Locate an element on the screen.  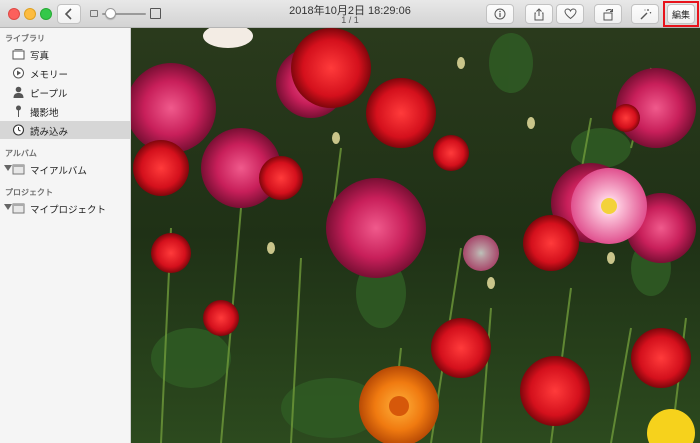
sidebar-item-my-album: マイアルバム is located at coordinates (65, 169).